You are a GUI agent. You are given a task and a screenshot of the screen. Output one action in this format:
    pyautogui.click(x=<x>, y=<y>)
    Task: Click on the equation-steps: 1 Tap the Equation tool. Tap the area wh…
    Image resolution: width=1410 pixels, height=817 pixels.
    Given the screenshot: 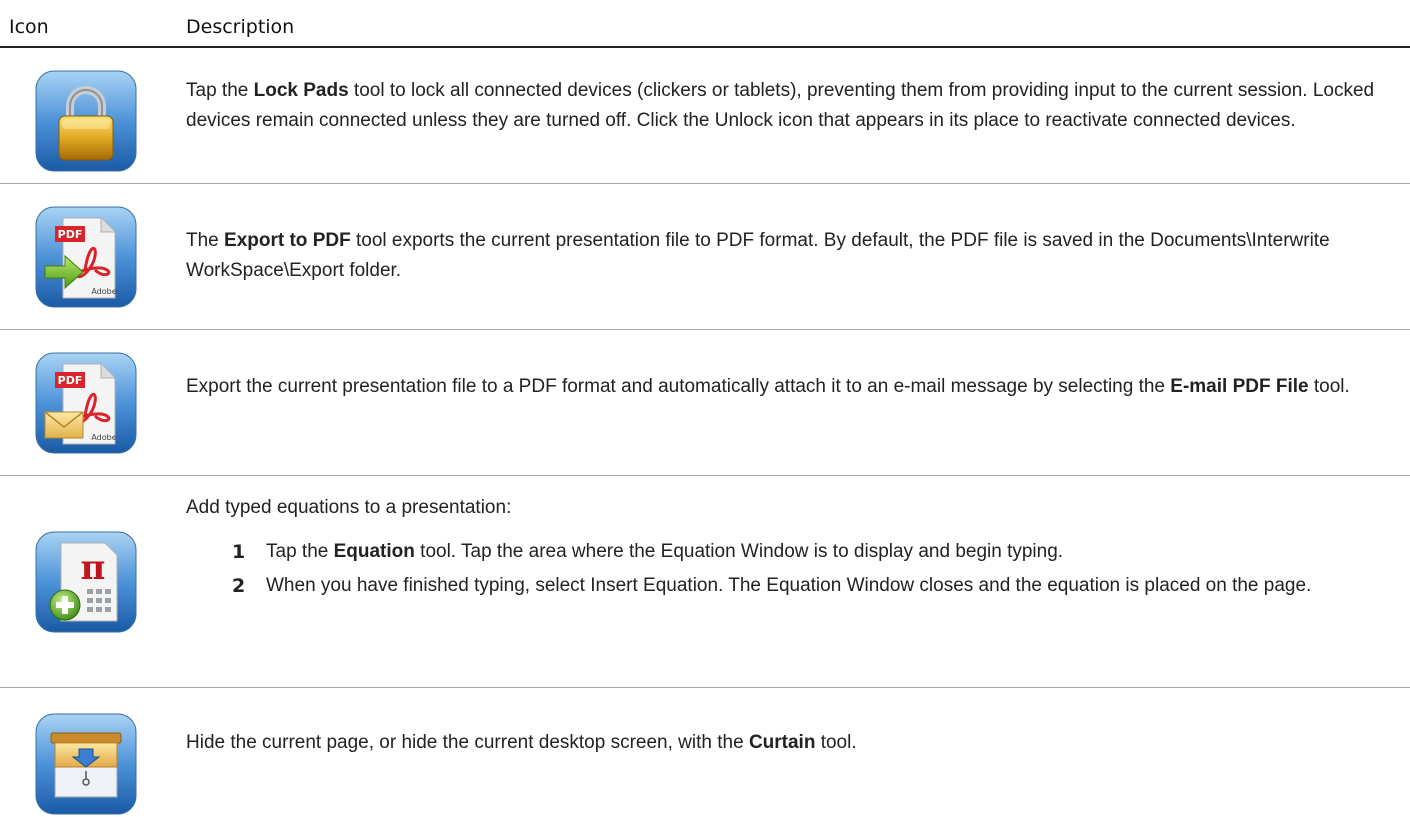 What is the action you would take?
    pyautogui.click(x=786, y=569)
    